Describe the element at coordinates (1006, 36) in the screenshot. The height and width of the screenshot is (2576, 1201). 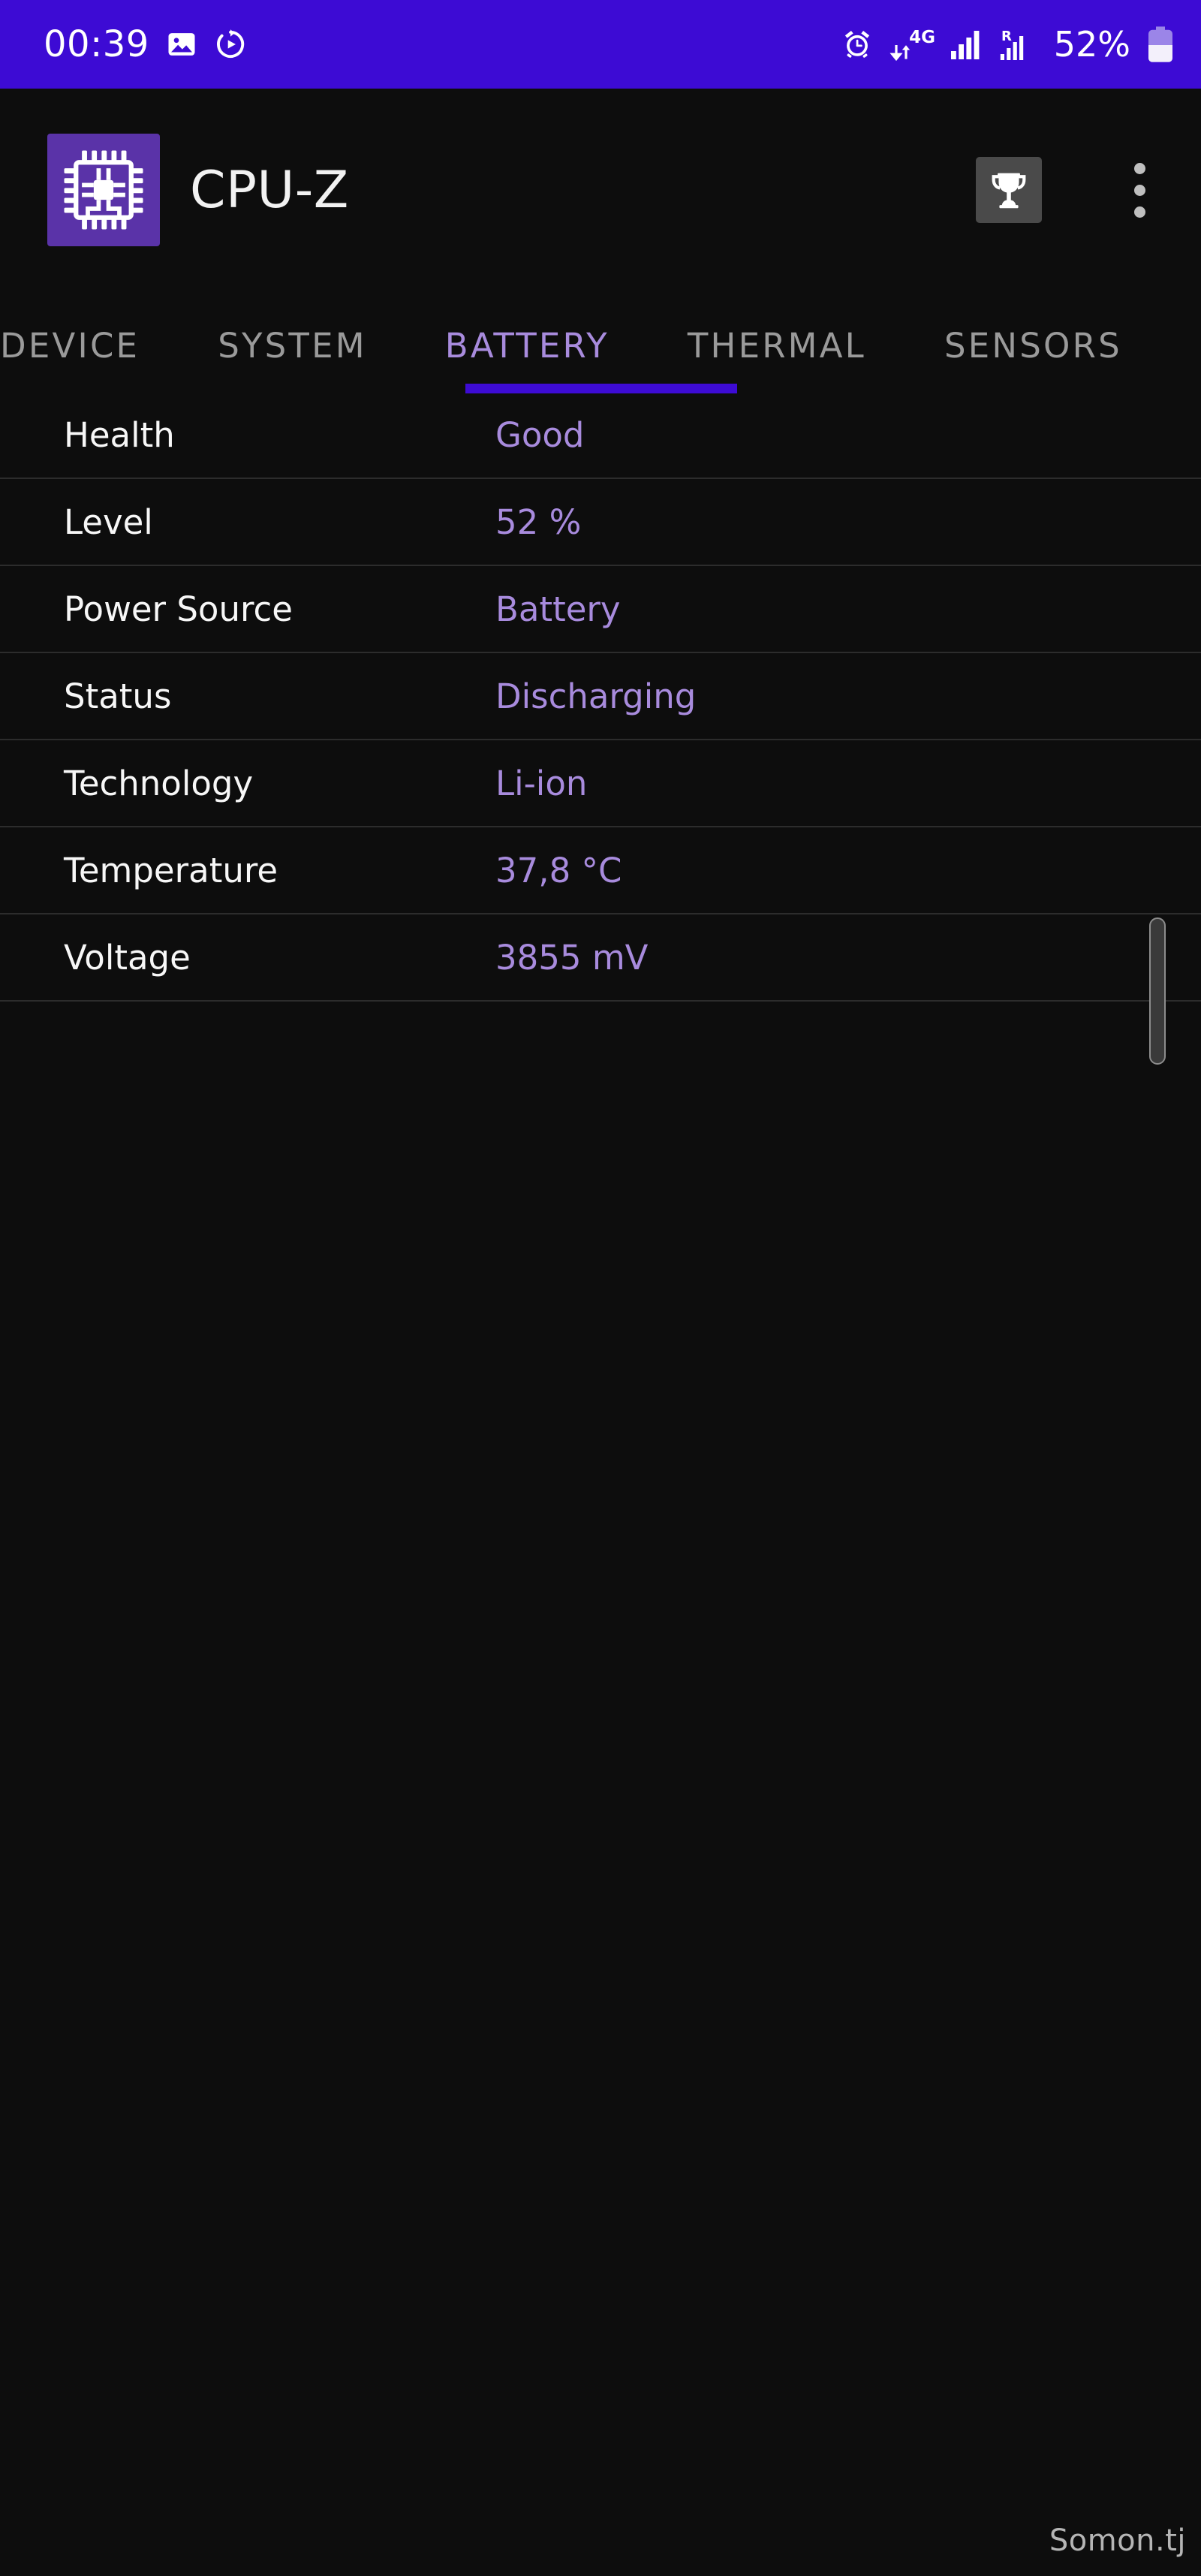
I see `svg-text: R` at that location.